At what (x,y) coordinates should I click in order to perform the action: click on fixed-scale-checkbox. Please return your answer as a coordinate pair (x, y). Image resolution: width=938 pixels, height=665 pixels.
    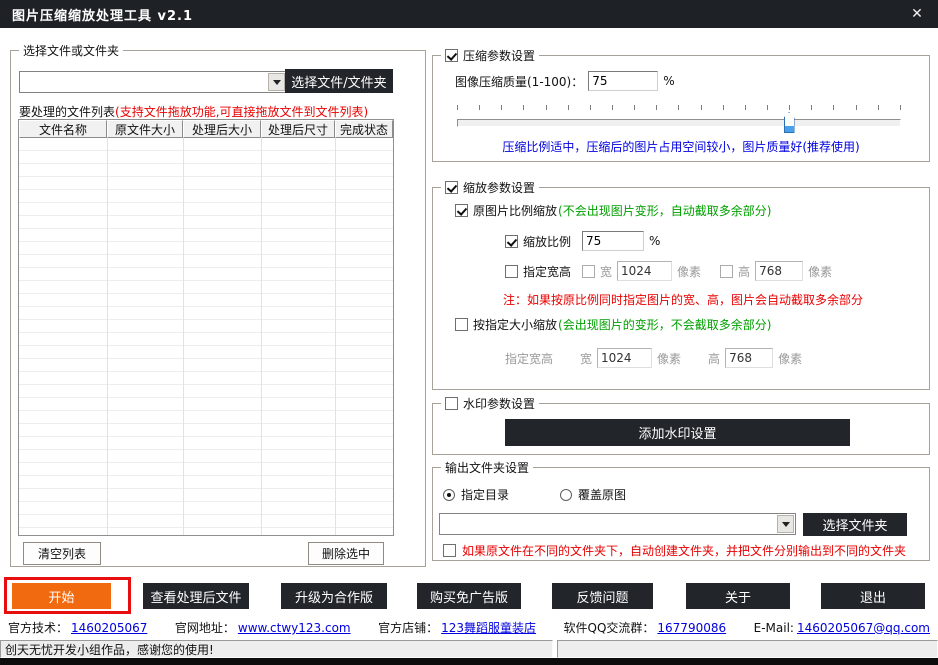
    Looking at the image, I should click on (461, 324).